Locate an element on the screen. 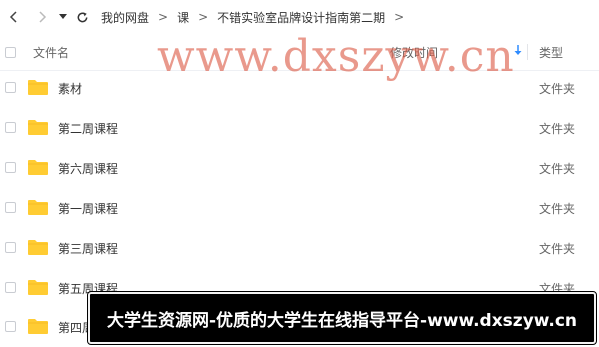 The height and width of the screenshot is (347, 599). refresh-icon is located at coordinates (82, 17).